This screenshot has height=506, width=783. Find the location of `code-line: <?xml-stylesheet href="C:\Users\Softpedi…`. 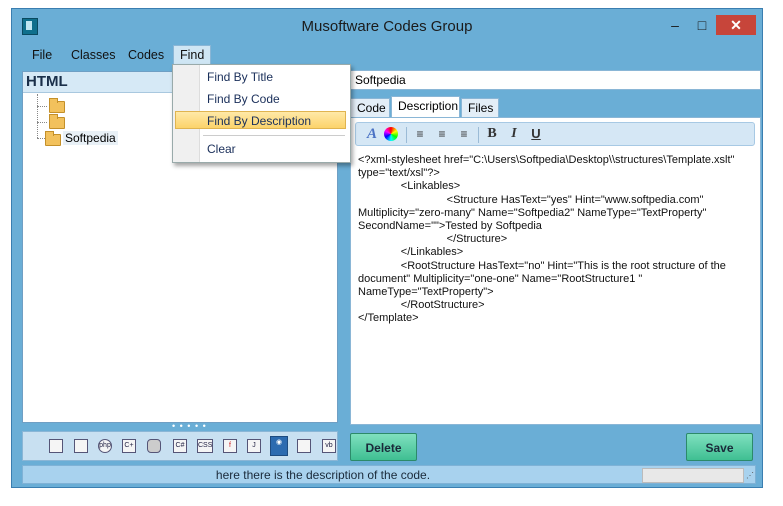

code-line: <?xml-stylesheet href="C:\Users\Softpedi… is located at coordinates (548, 167).